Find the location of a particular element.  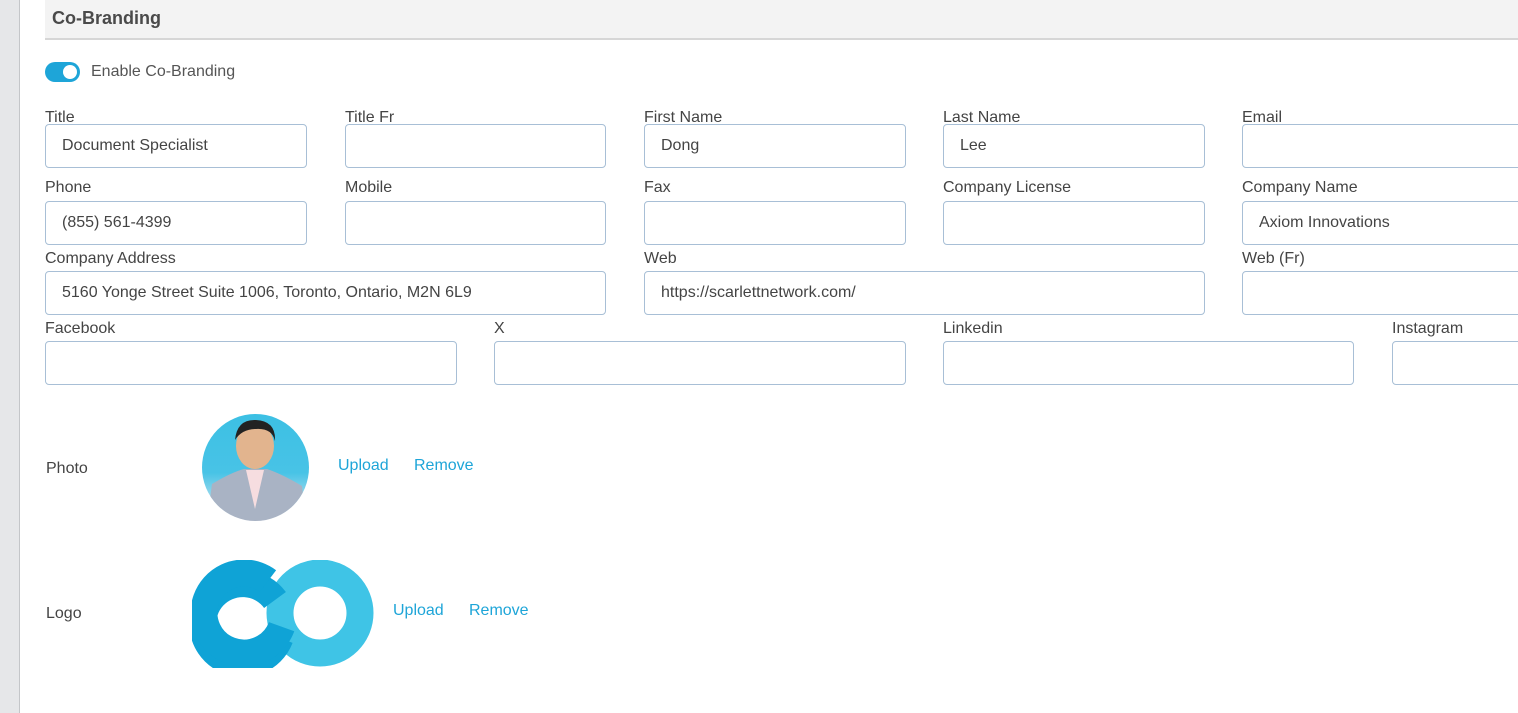

x-input is located at coordinates (700, 363).